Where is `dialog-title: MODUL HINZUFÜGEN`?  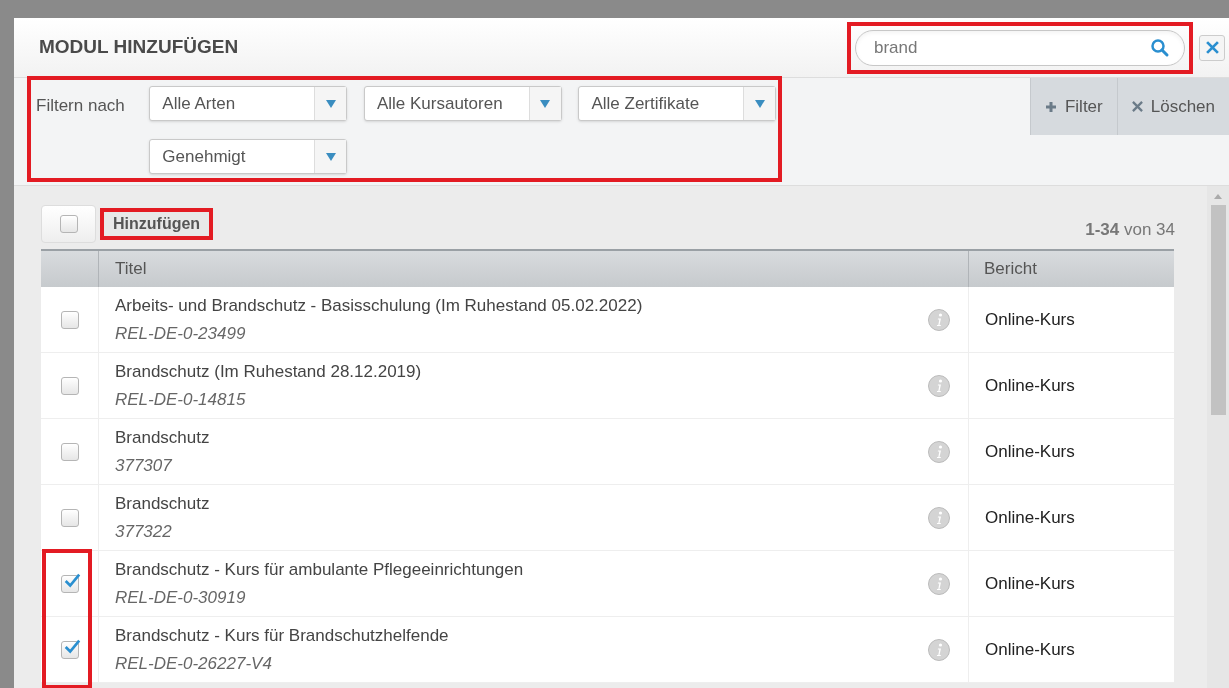
dialog-title: MODUL HINZUFÜGEN is located at coordinates (139, 47).